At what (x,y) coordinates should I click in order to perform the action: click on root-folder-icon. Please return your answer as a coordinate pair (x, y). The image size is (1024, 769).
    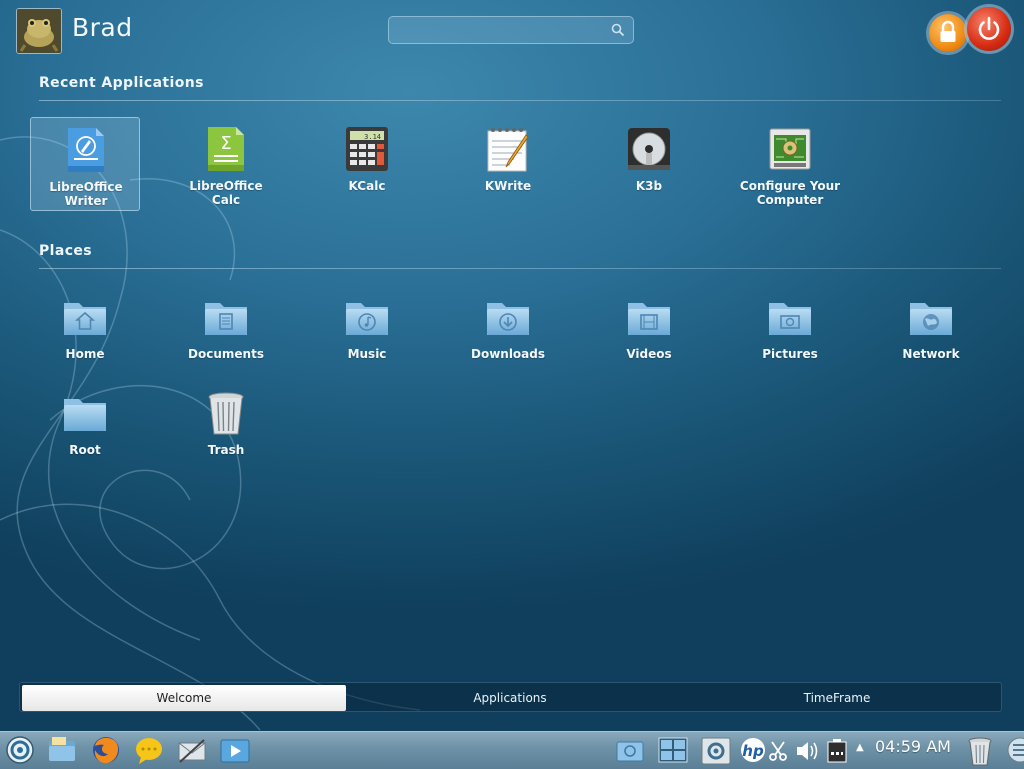
    Looking at the image, I should click on (85, 415).